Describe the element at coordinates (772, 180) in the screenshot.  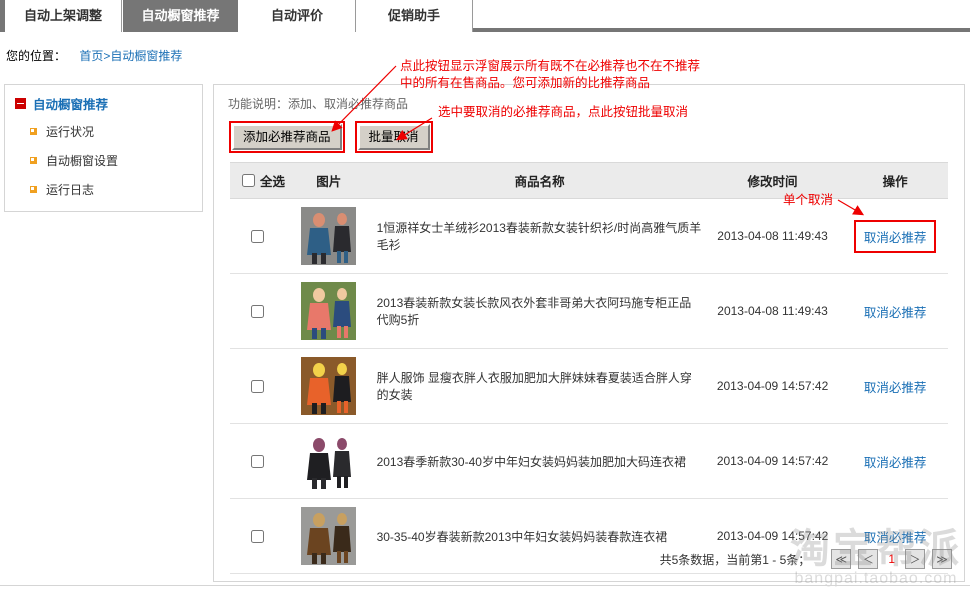
I see `column-header-time: 修改时间` at that location.